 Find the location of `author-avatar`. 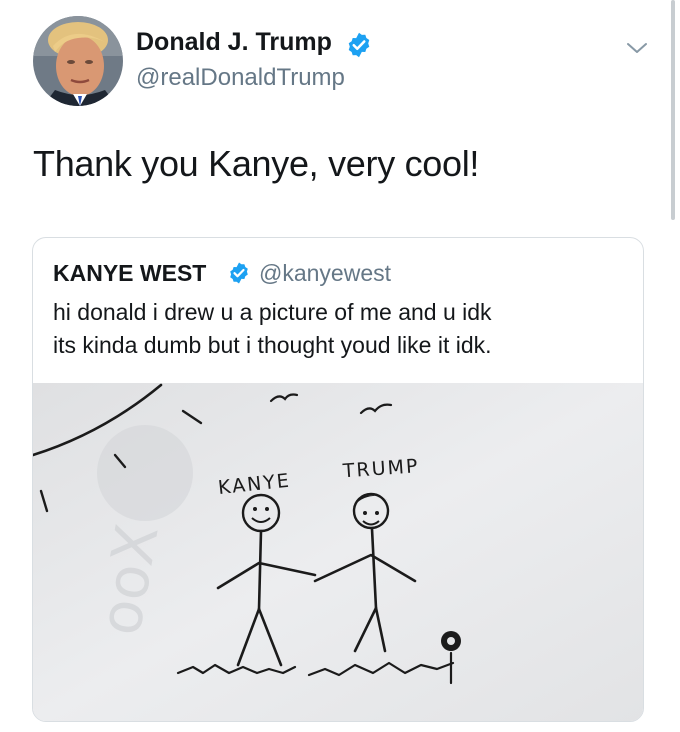

author-avatar is located at coordinates (78, 61).